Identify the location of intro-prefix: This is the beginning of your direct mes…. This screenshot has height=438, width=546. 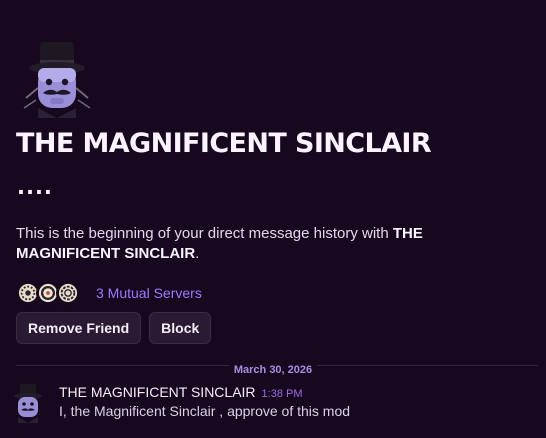
(204, 233).